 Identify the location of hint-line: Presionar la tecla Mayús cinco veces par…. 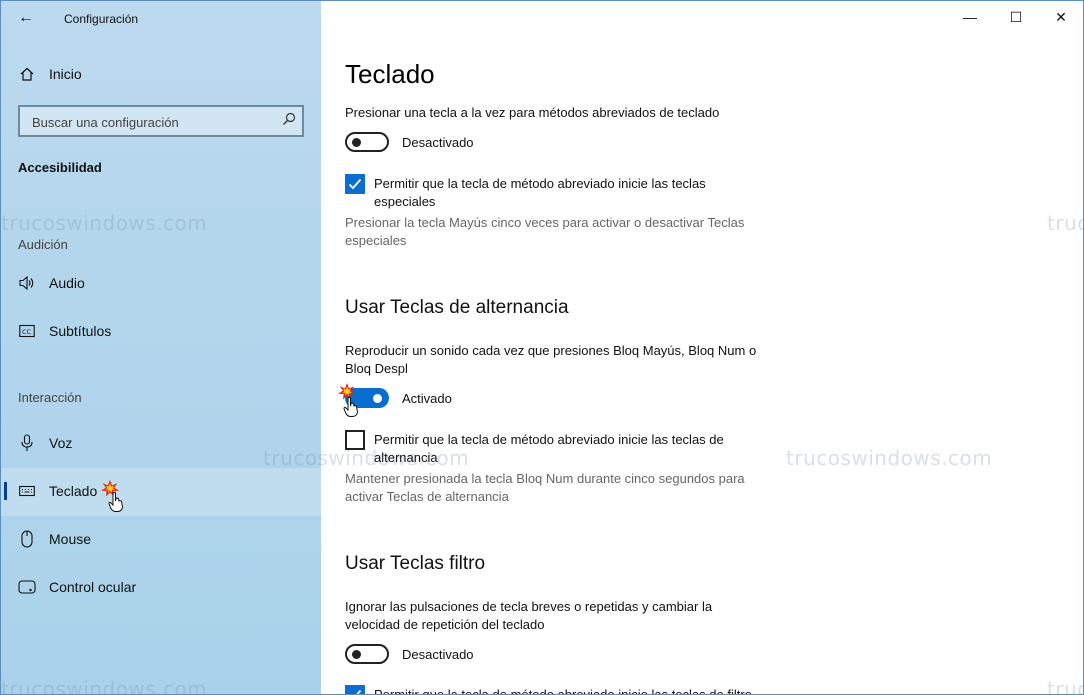
(545, 222).